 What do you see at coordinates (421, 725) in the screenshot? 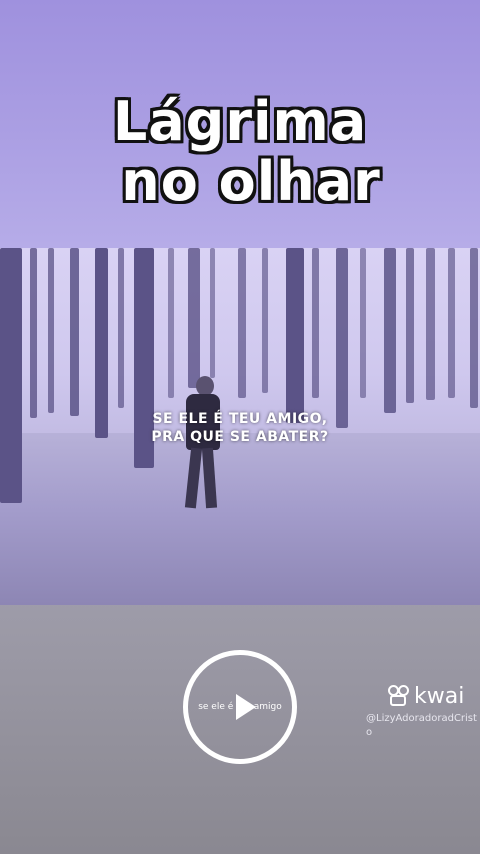
I see `author-handle: @LizyAdoradoradCristo` at bounding box center [421, 725].